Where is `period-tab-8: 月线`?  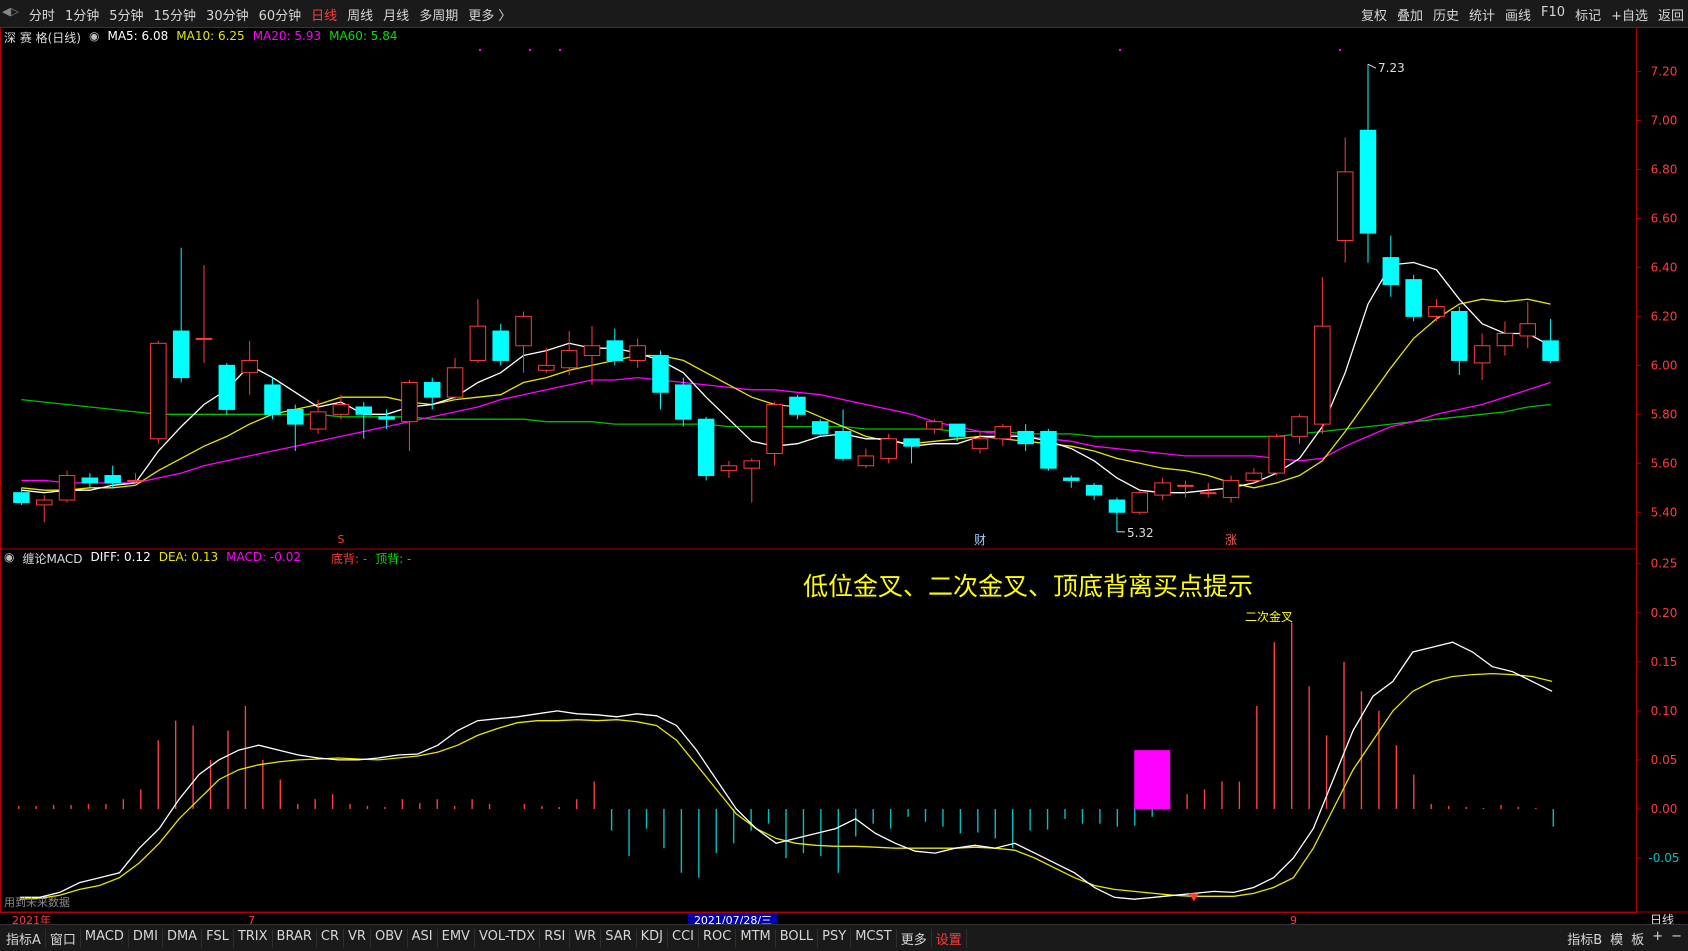 period-tab-8: 月线 is located at coordinates (396, 14).